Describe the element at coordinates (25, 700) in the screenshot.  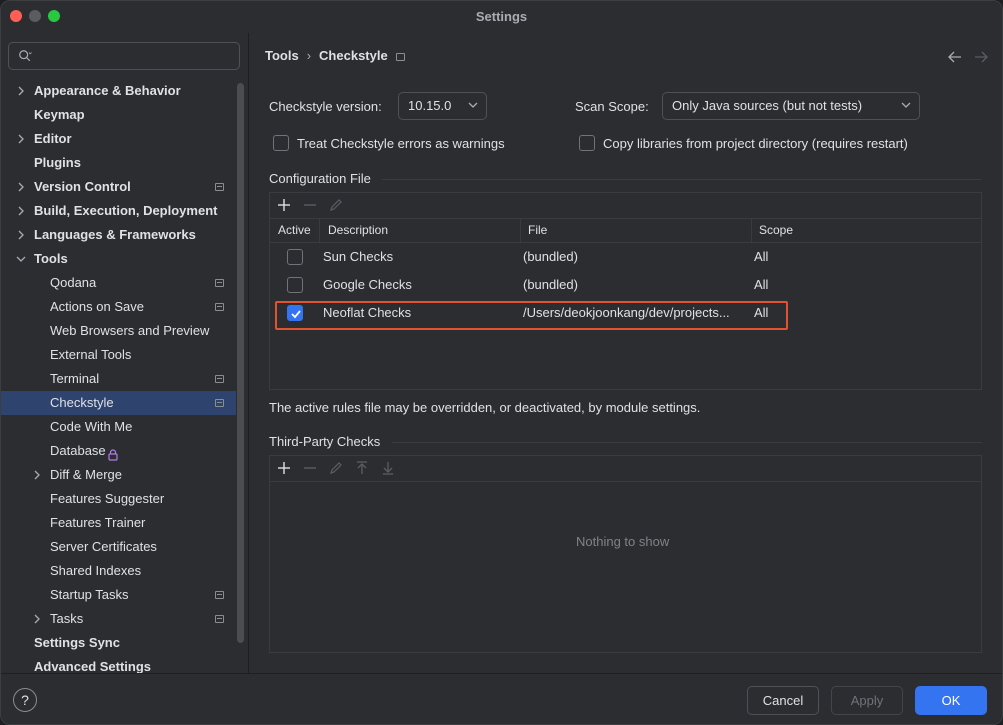
I see `help-button: ?` at that location.